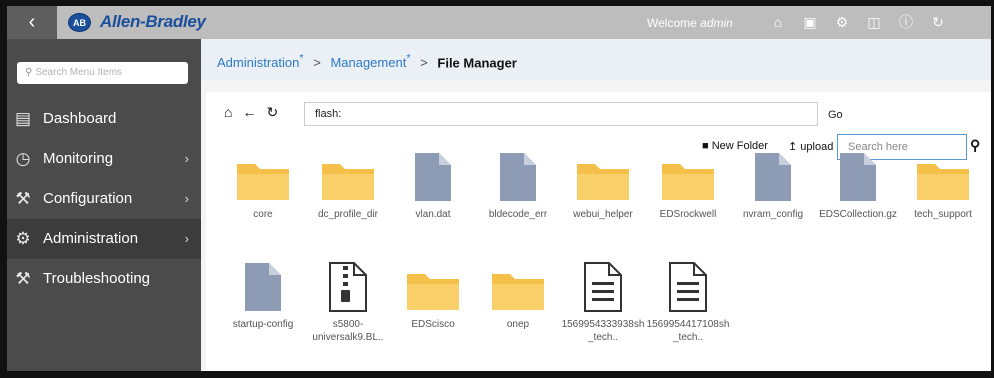 The height and width of the screenshot is (378, 994). I want to click on breadcrumb-management: Management*, so click(370, 61).